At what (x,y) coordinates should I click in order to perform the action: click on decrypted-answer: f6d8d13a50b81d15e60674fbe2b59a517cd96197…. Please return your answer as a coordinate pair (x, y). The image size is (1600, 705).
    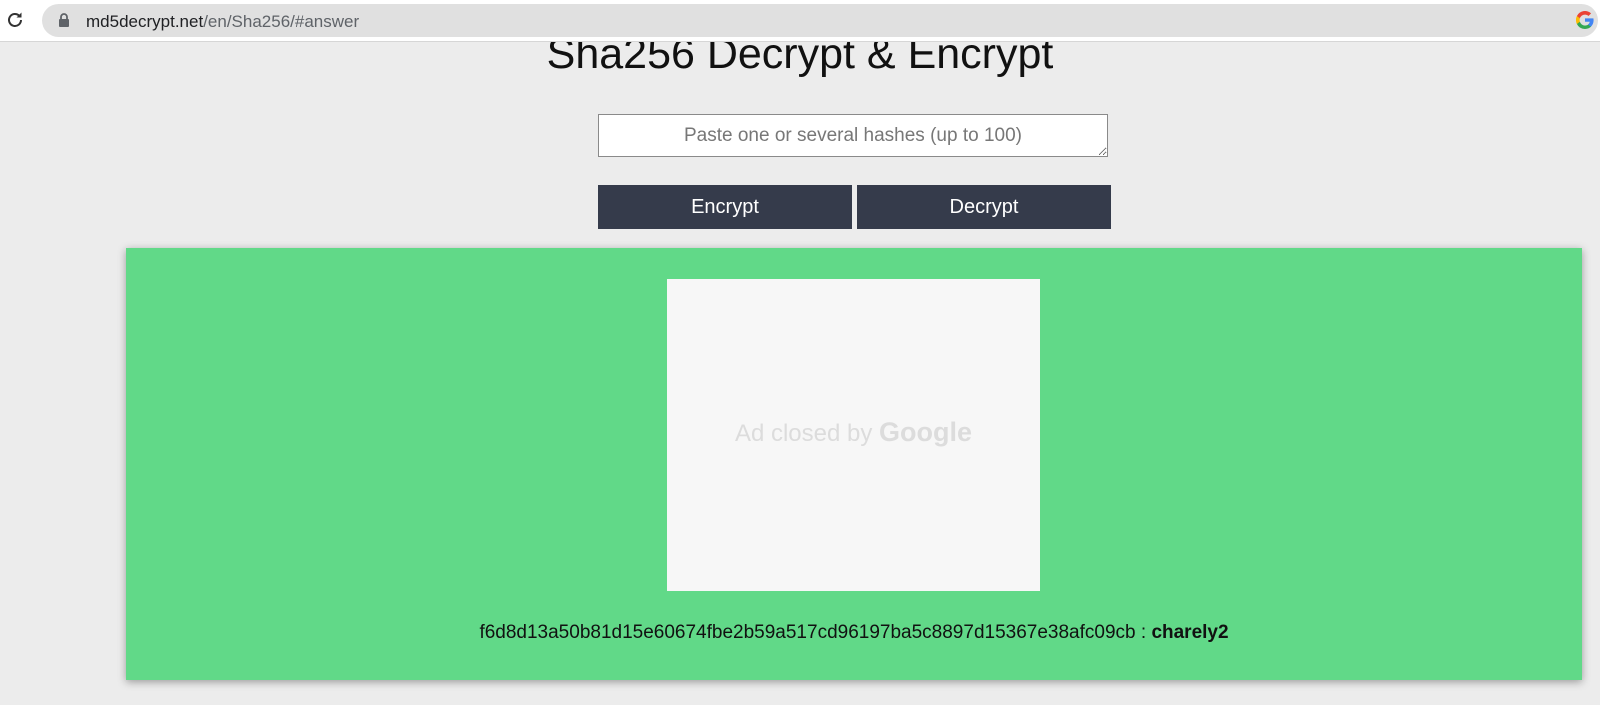
    Looking at the image, I should click on (854, 633).